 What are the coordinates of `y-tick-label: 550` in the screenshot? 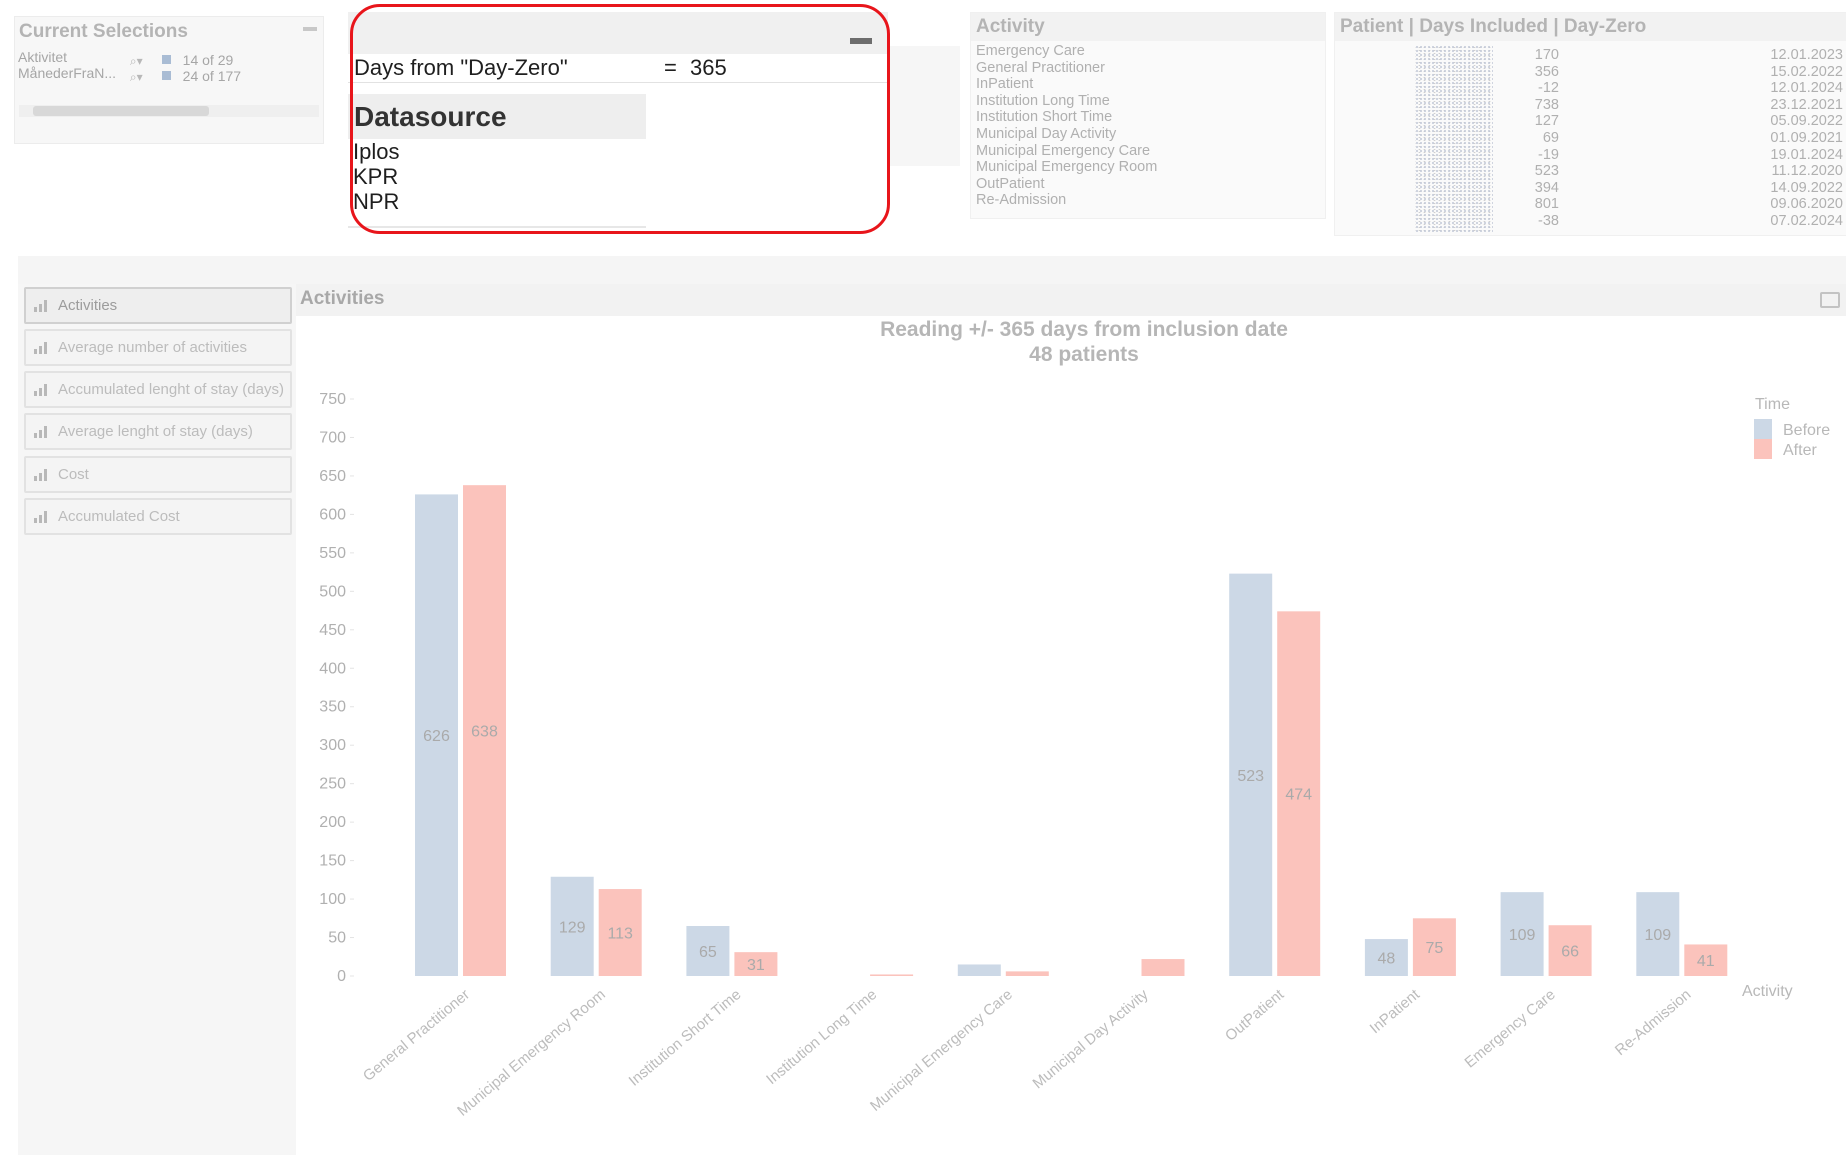 It's located at (332, 553).